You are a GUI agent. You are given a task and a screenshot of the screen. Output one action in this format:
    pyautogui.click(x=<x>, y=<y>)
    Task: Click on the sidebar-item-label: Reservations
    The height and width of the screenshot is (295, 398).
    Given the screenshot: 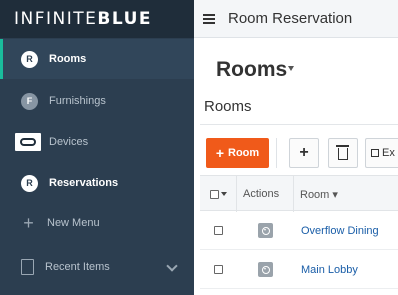 What is the action you would take?
    pyautogui.click(x=84, y=183)
    